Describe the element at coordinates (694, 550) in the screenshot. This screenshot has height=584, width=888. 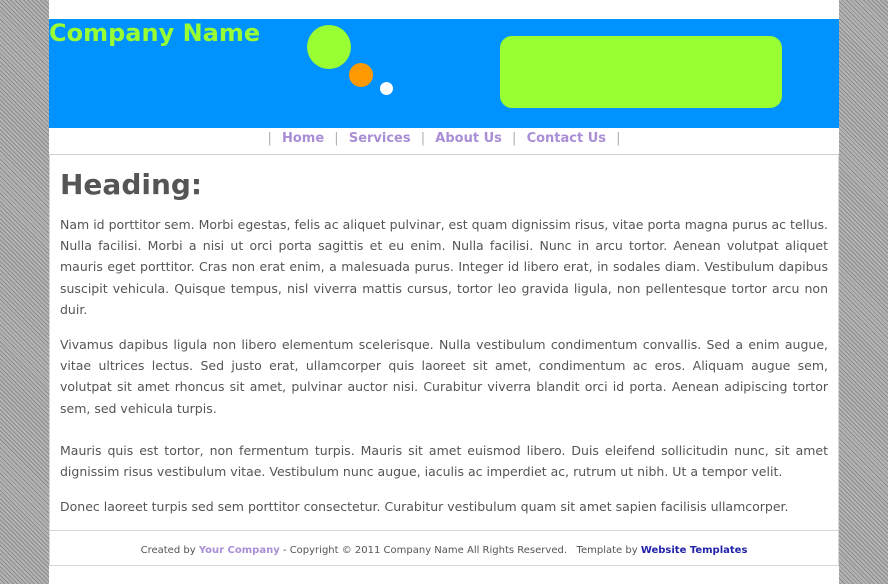
I see `footer-website-templates-link: Website Templates` at that location.